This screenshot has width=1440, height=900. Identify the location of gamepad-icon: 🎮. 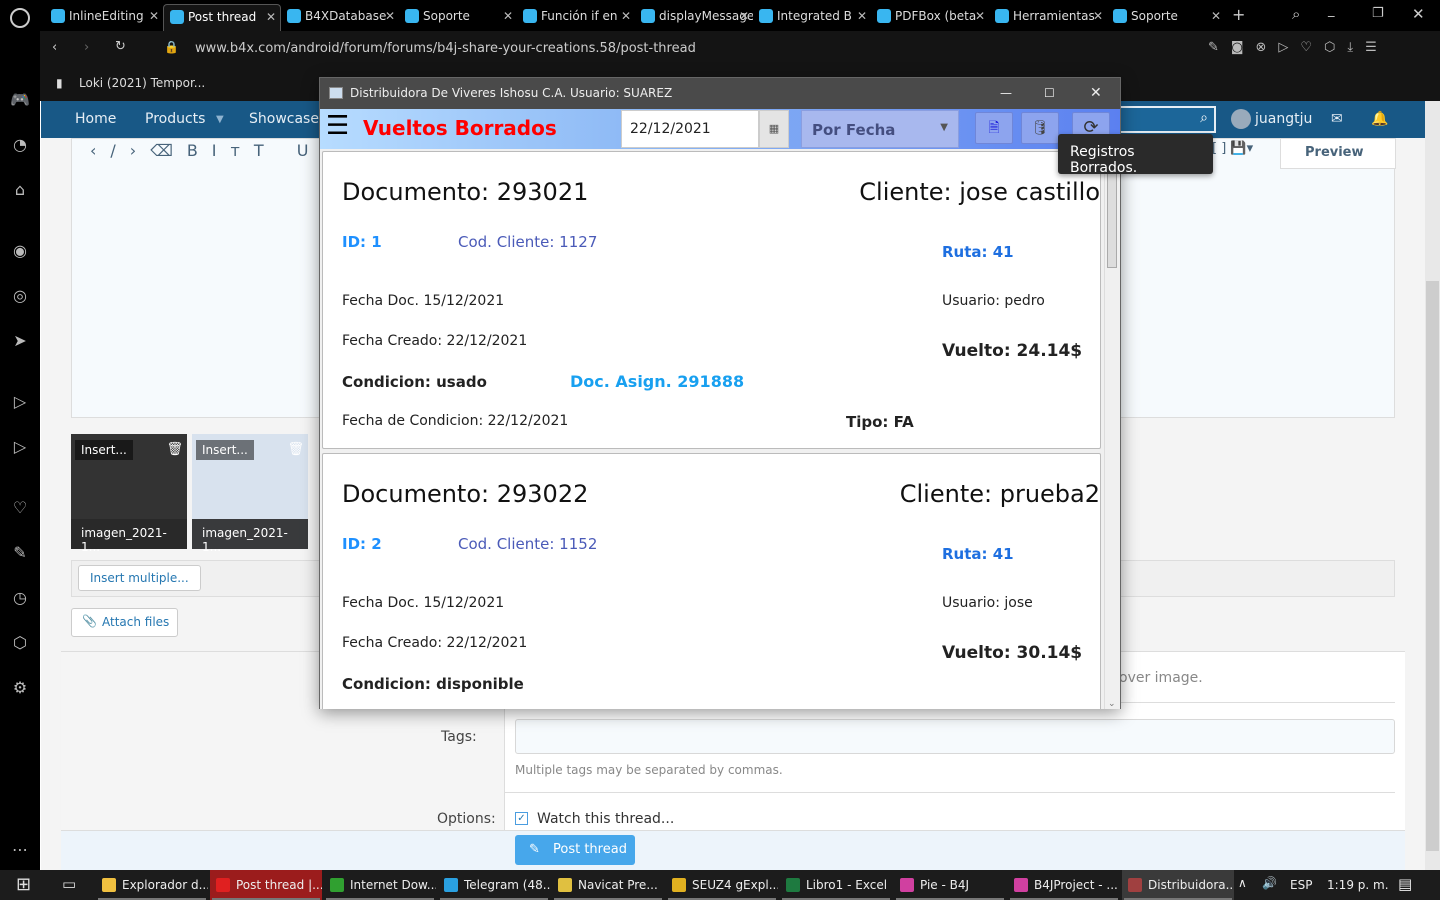
(20, 100).